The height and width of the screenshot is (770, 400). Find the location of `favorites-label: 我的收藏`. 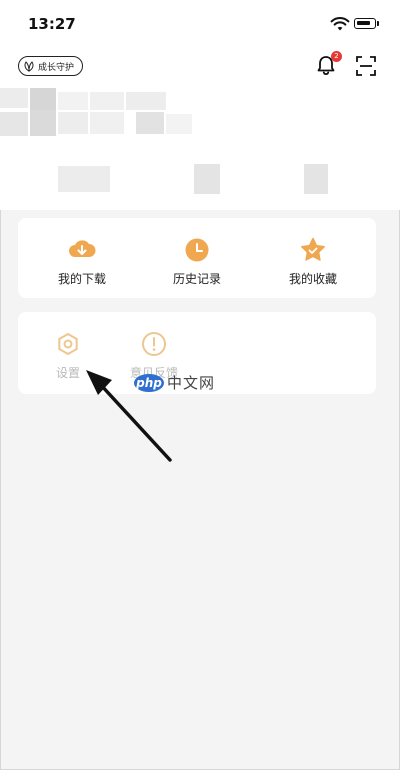

favorites-label: 我的收藏 is located at coordinates (312, 279).